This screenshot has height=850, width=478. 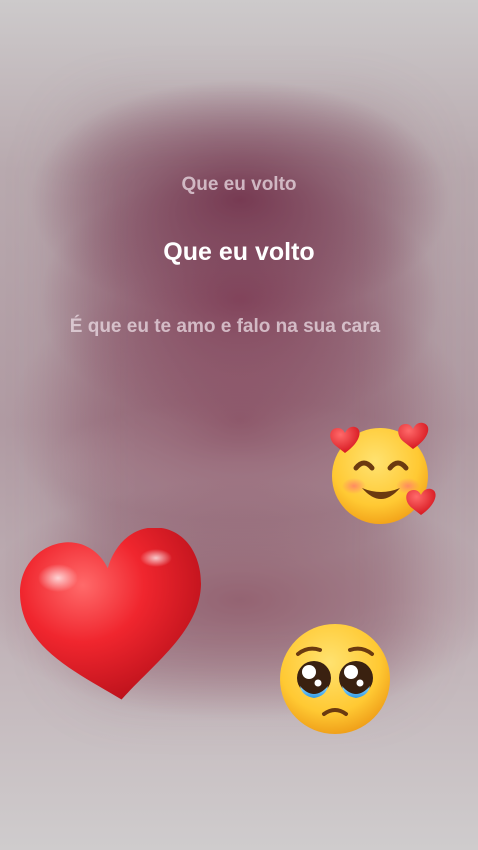 What do you see at coordinates (225, 326) in the screenshot?
I see `lyric-line-next: É que eu te amo e falo na sua cara` at bounding box center [225, 326].